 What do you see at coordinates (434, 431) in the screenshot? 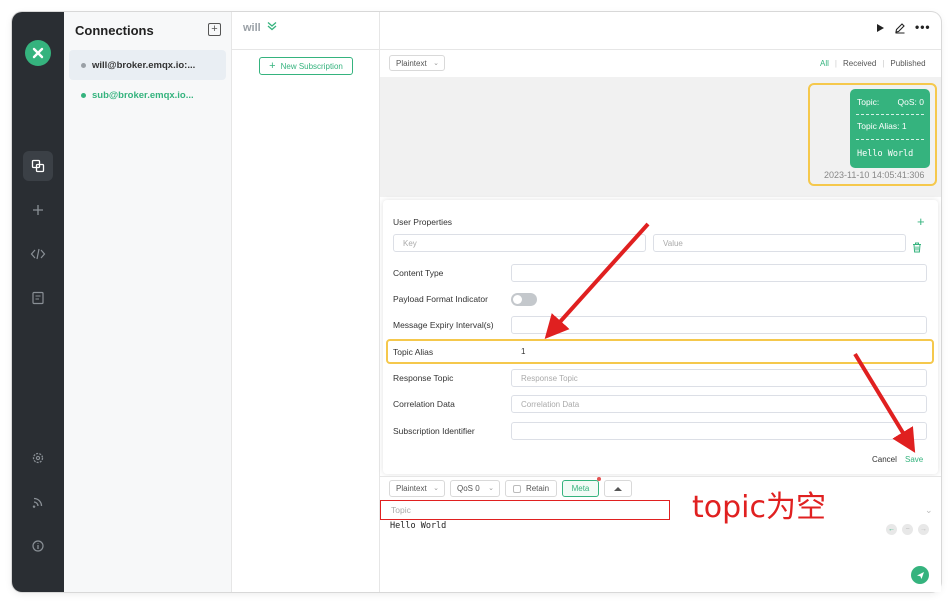
I see `subscription-identifier-label: Subscription Identifier` at bounding box center [434, 431].